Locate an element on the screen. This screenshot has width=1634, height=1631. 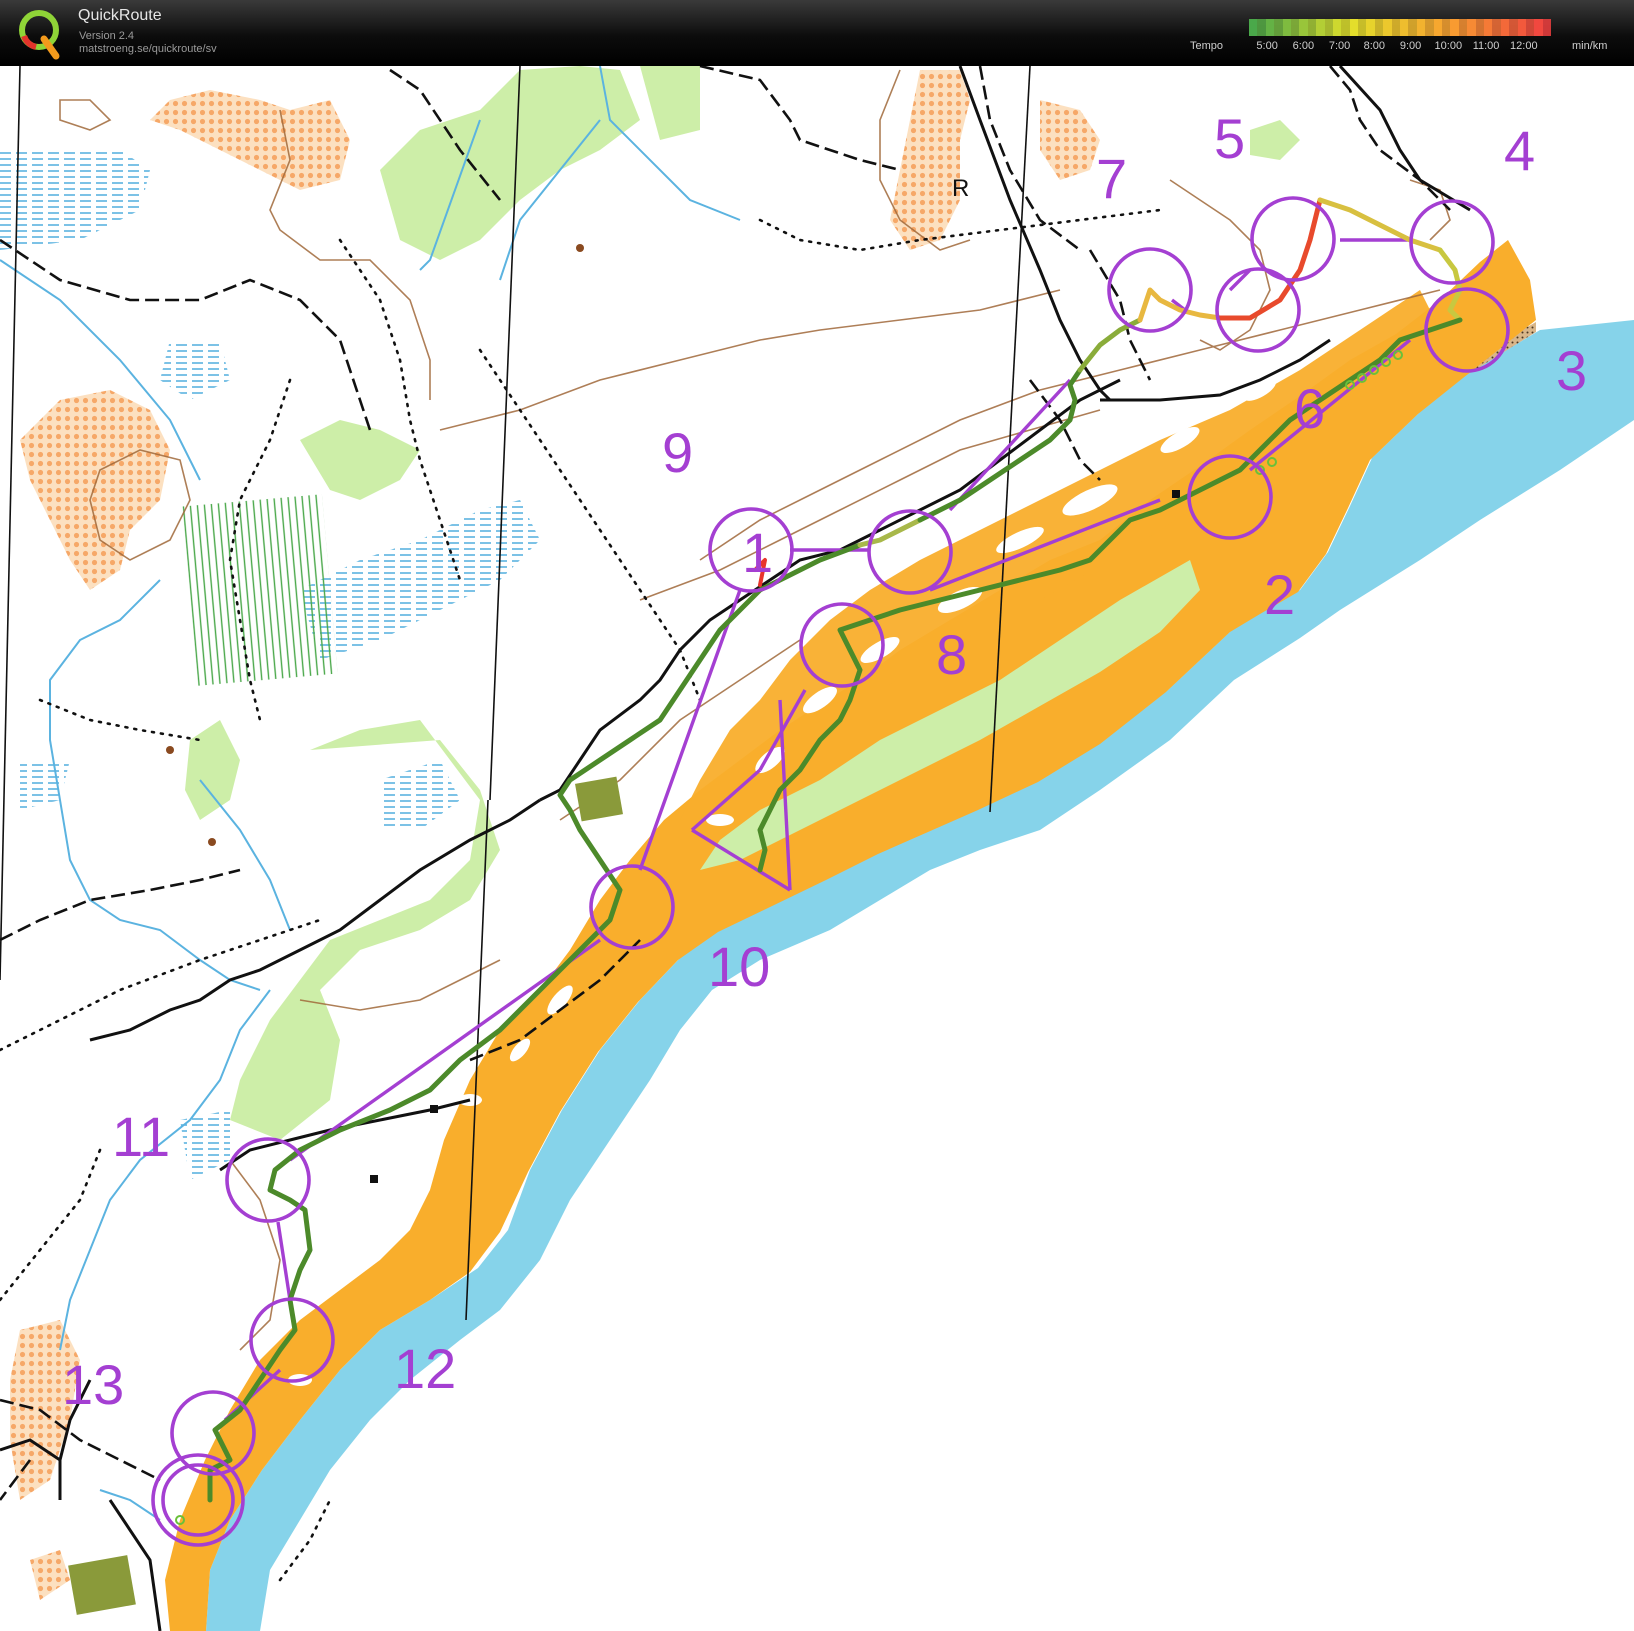
quickroute-logo-icon is located at coordinates (39, 35).